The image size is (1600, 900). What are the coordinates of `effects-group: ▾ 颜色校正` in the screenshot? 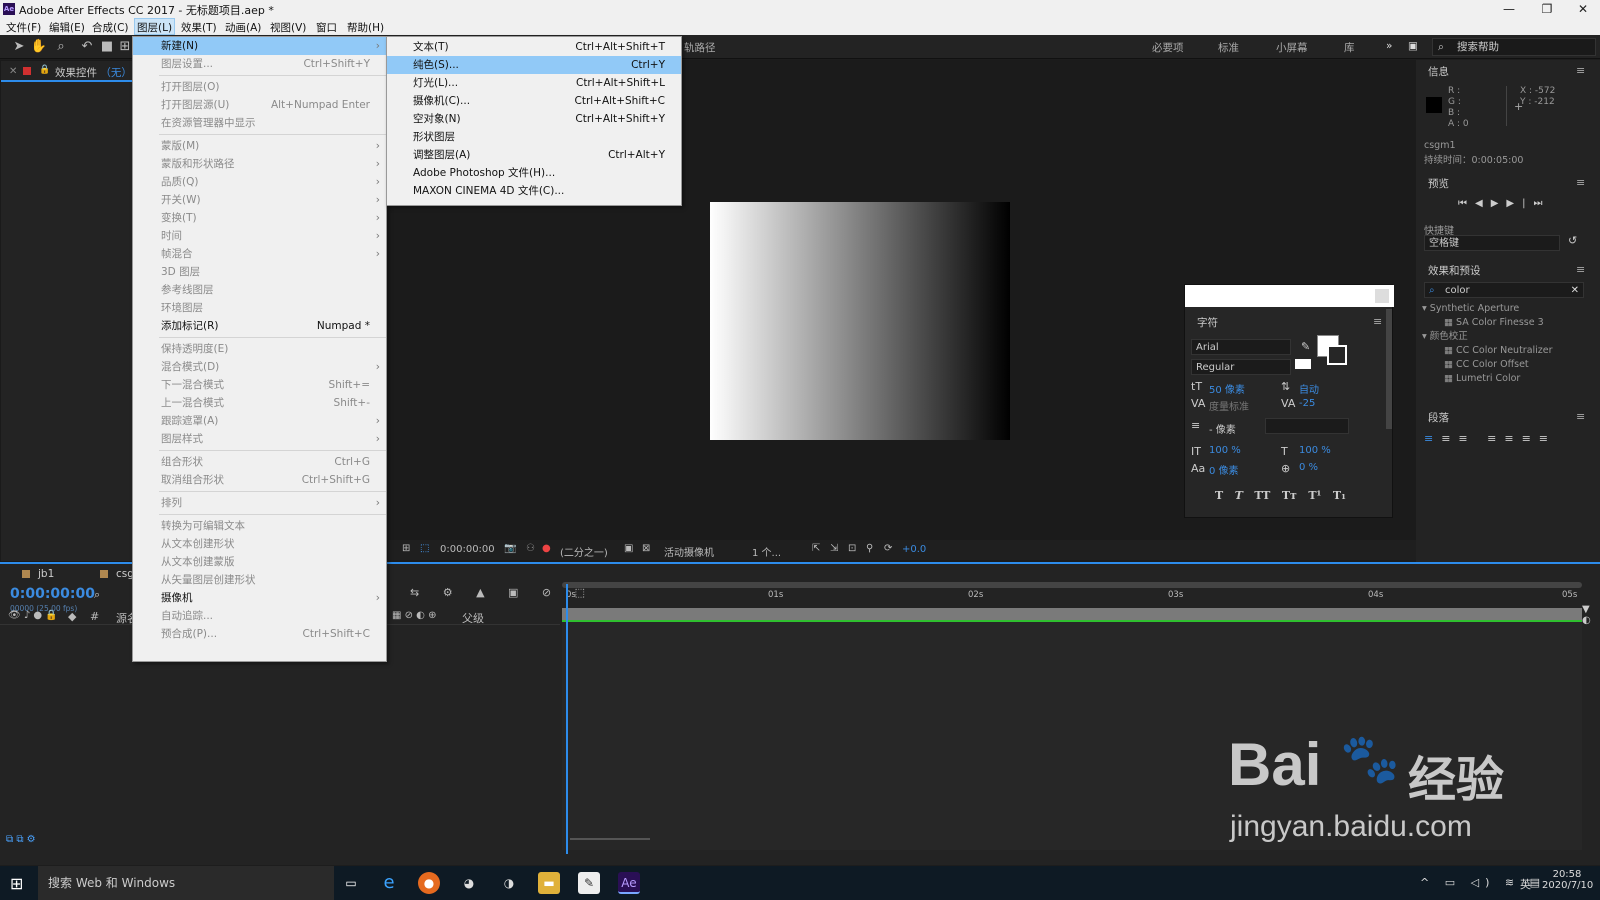 It's located at (1487, 337).